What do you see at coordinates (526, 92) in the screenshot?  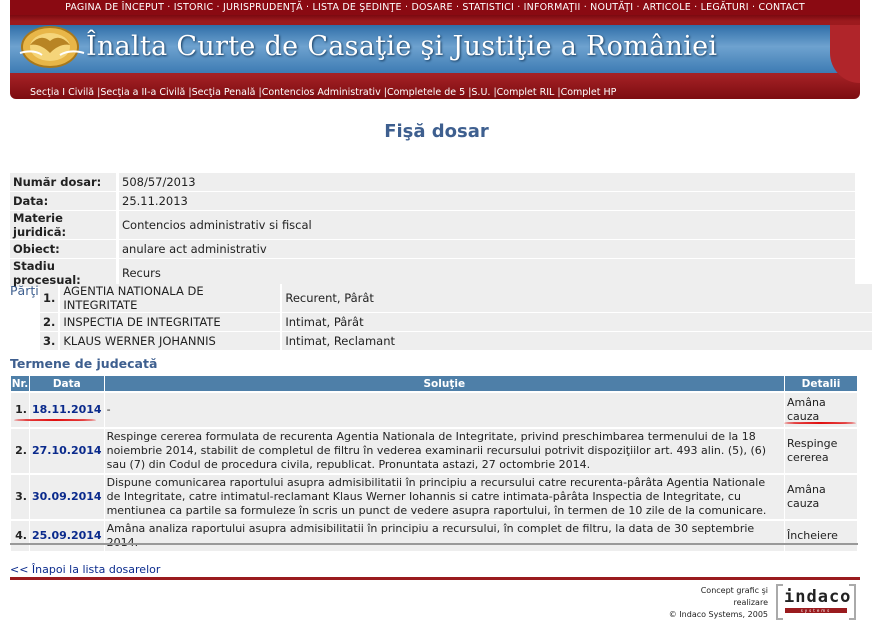 I see `section-complet-ril: Complet RIL` at bounding box center [526, 92].